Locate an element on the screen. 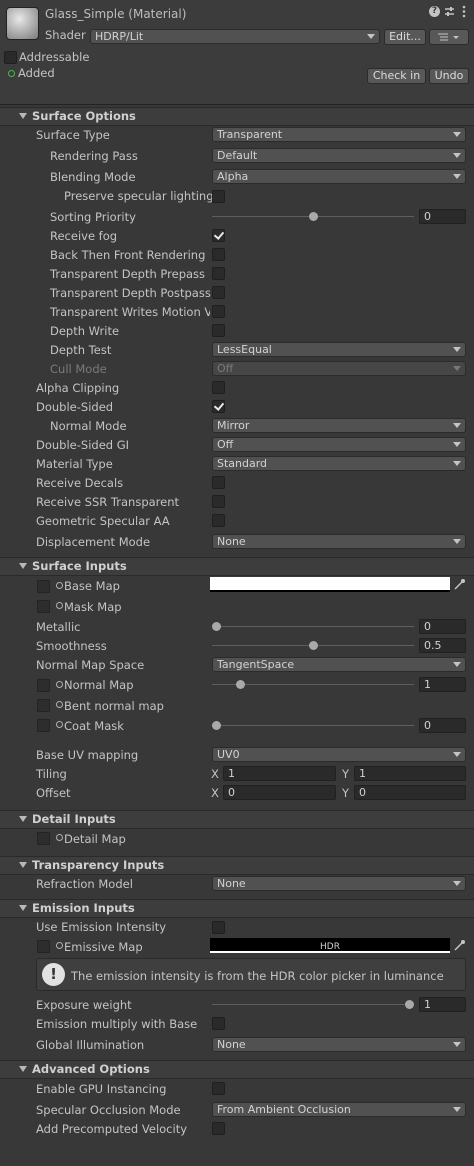 The width and height of the screenshot is (474, 1166). sorting-priority-slider-handle is located at coordinates (313, 216).